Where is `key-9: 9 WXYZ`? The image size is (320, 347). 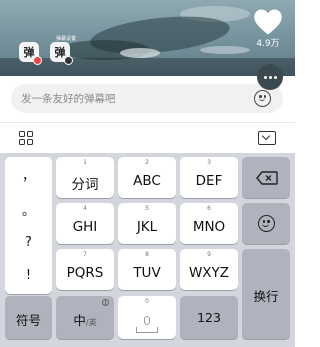
key-9: 9 WXYZ is located at coordinates (209, 269).